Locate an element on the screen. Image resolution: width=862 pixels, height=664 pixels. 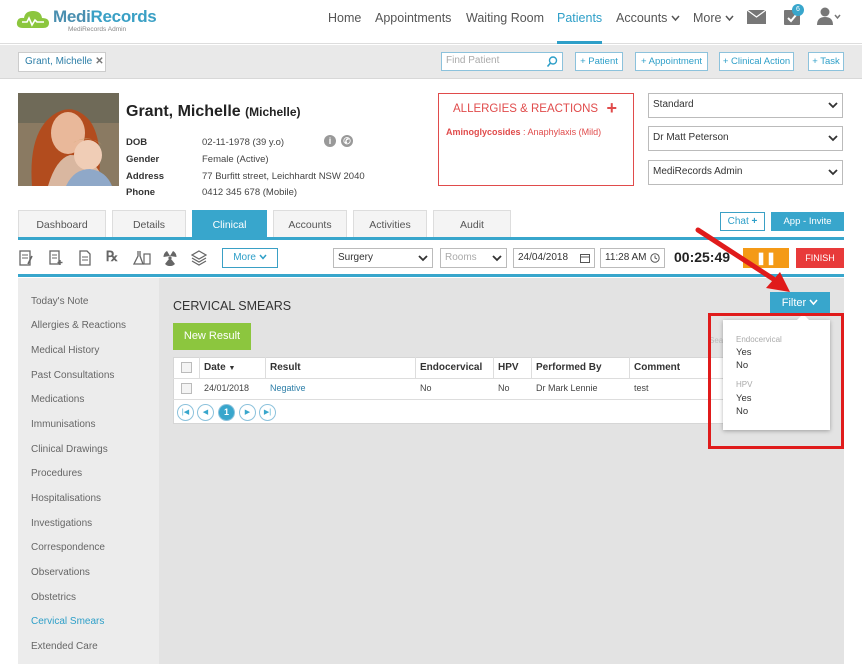
add-clinical-action-button: + Clinical Action is located at coordinates (756, 61).